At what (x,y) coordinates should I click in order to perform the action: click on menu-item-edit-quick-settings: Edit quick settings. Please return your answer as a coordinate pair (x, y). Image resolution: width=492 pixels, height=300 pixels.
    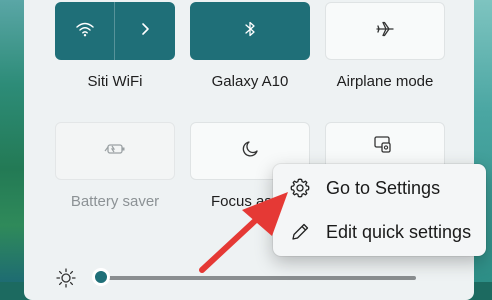
    Looking at the image, I should click on (379, 232).